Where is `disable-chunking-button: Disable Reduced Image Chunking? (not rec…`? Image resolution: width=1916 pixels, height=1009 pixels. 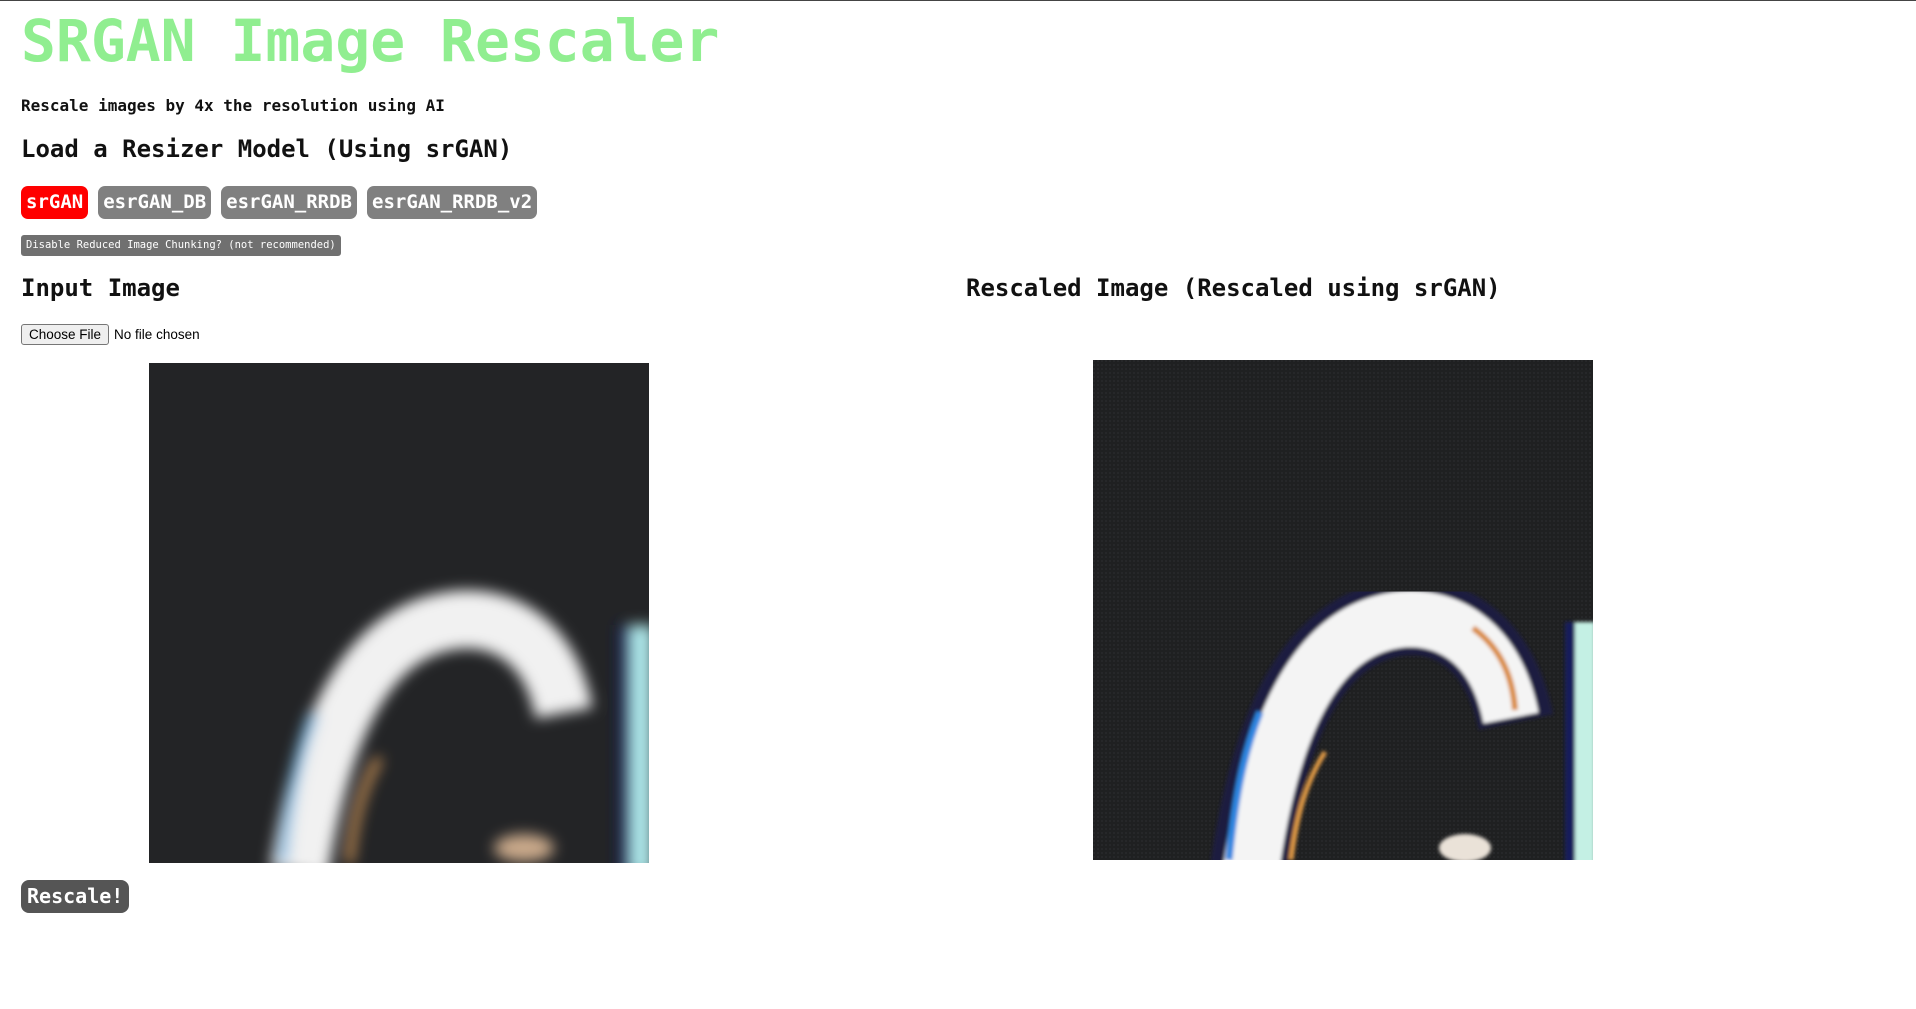
disable-chunking-button: Disable Reduced Image Chunking? (not rec… is located at coordinates (181, 245).